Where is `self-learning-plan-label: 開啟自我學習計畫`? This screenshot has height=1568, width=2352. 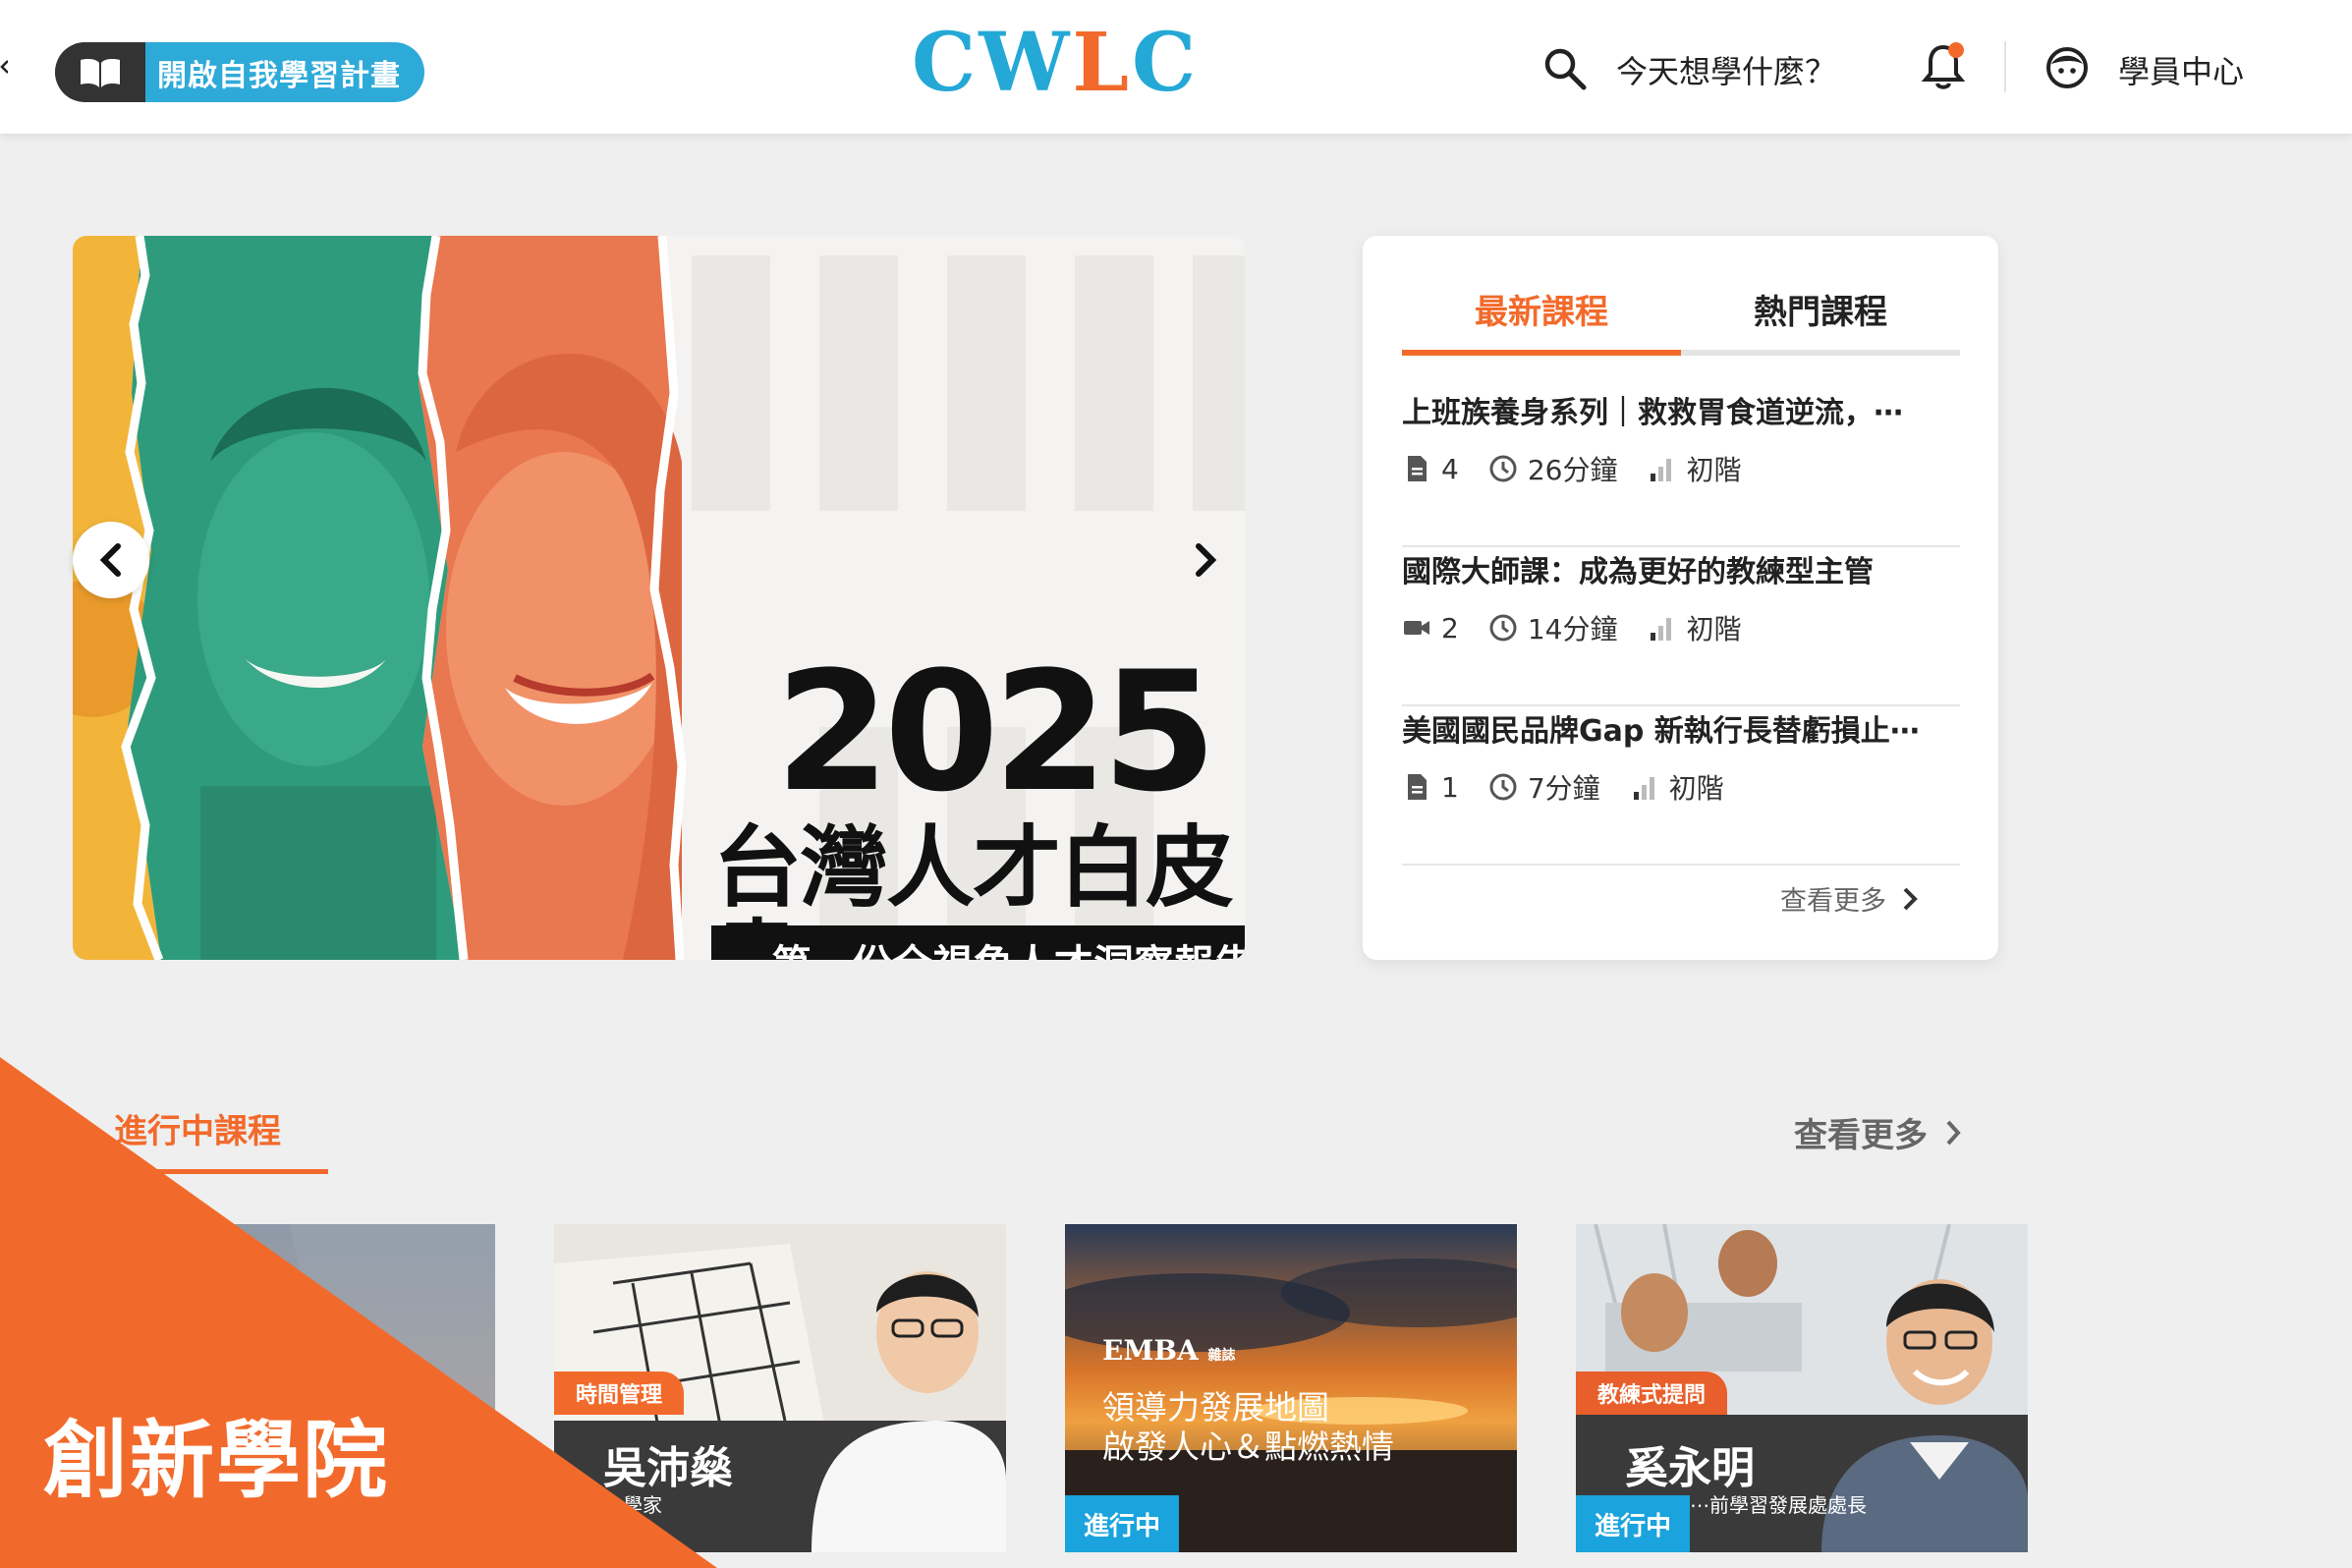 self-learning-plan-label: 開啟自我學習計畫 is located at coordinates (279, 75).